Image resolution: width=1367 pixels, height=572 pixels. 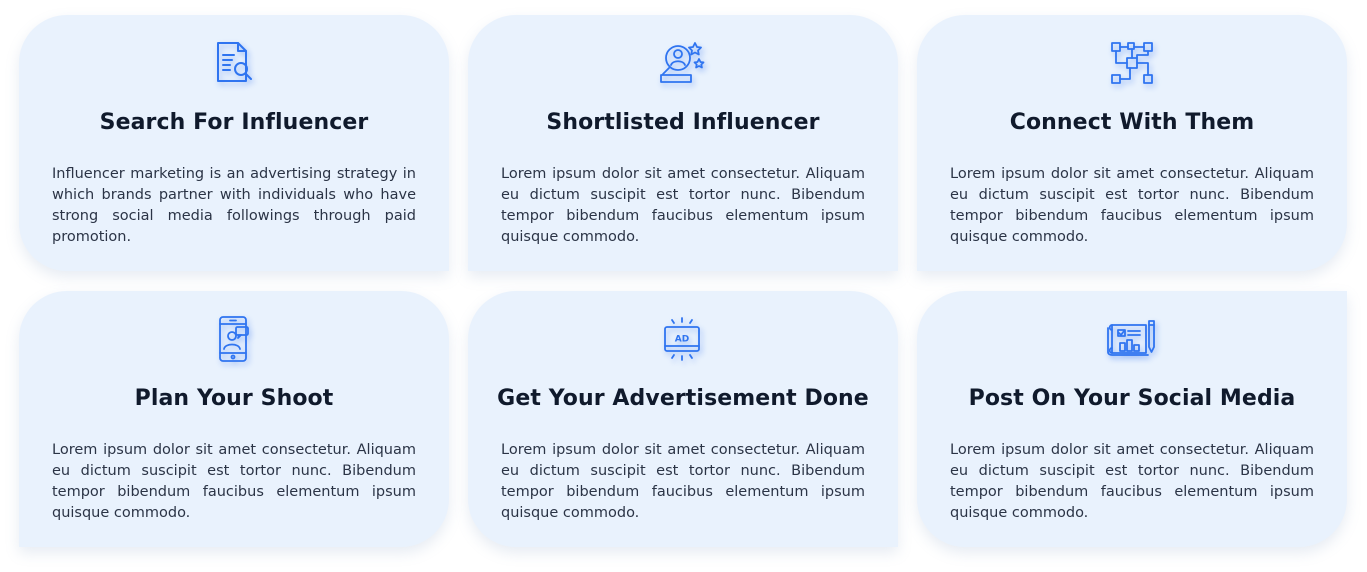 I want to click on ad-screen-icon: AD, so click(x=683, y=339).